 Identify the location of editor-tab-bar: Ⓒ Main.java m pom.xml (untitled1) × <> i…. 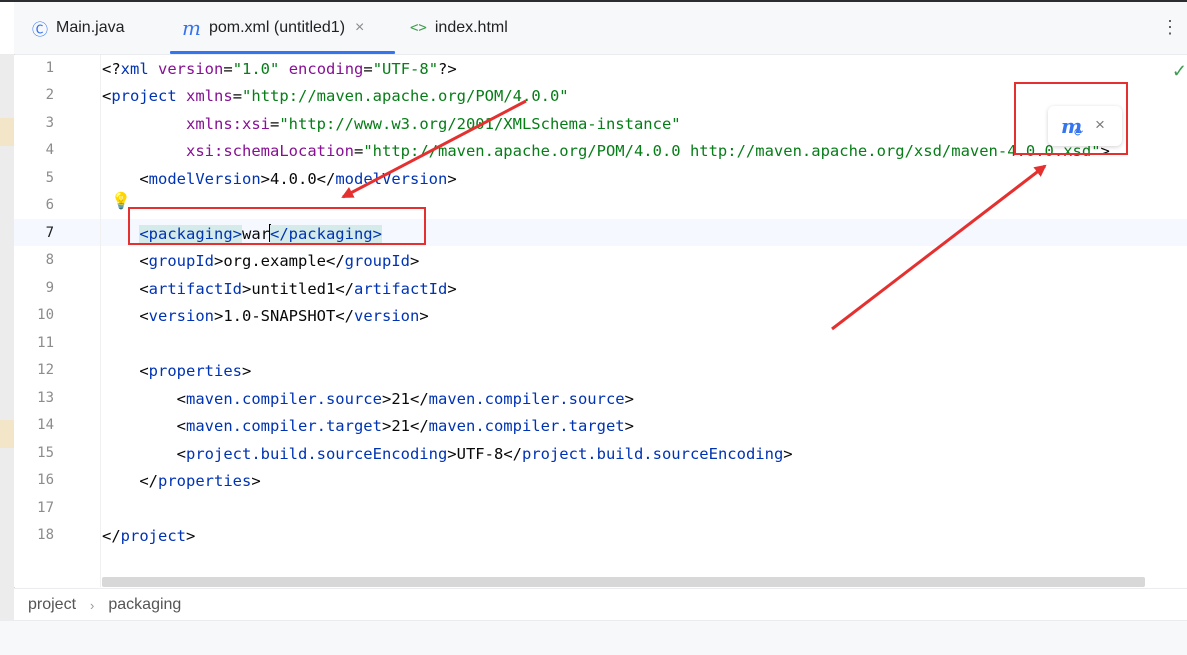
(600, 28).